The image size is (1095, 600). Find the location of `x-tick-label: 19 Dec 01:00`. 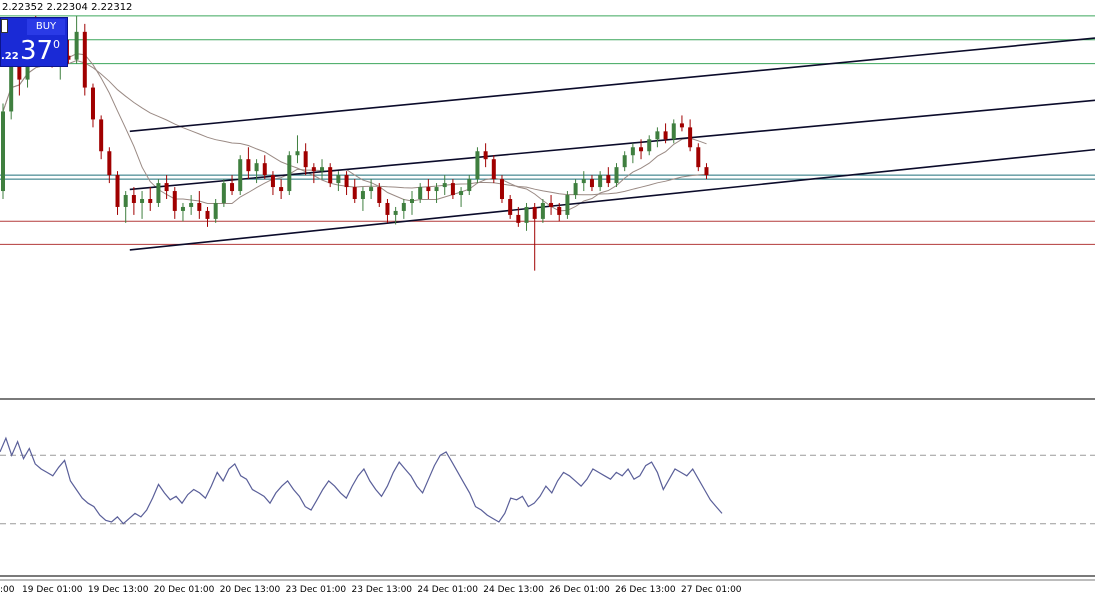

x-tick-label: 19 Dec 01:00 is located at coordinates (52, 590).